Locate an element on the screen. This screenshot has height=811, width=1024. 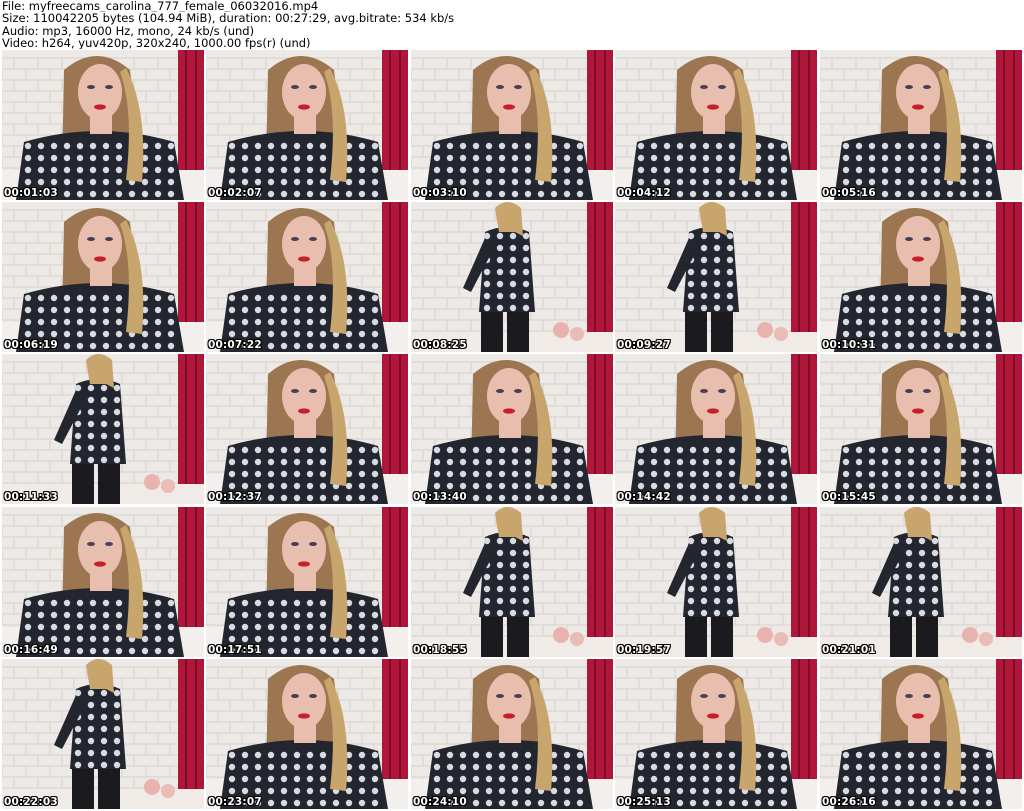
thumbnail-timestamp: 00:13:40 is located at coordinates (440, 497).